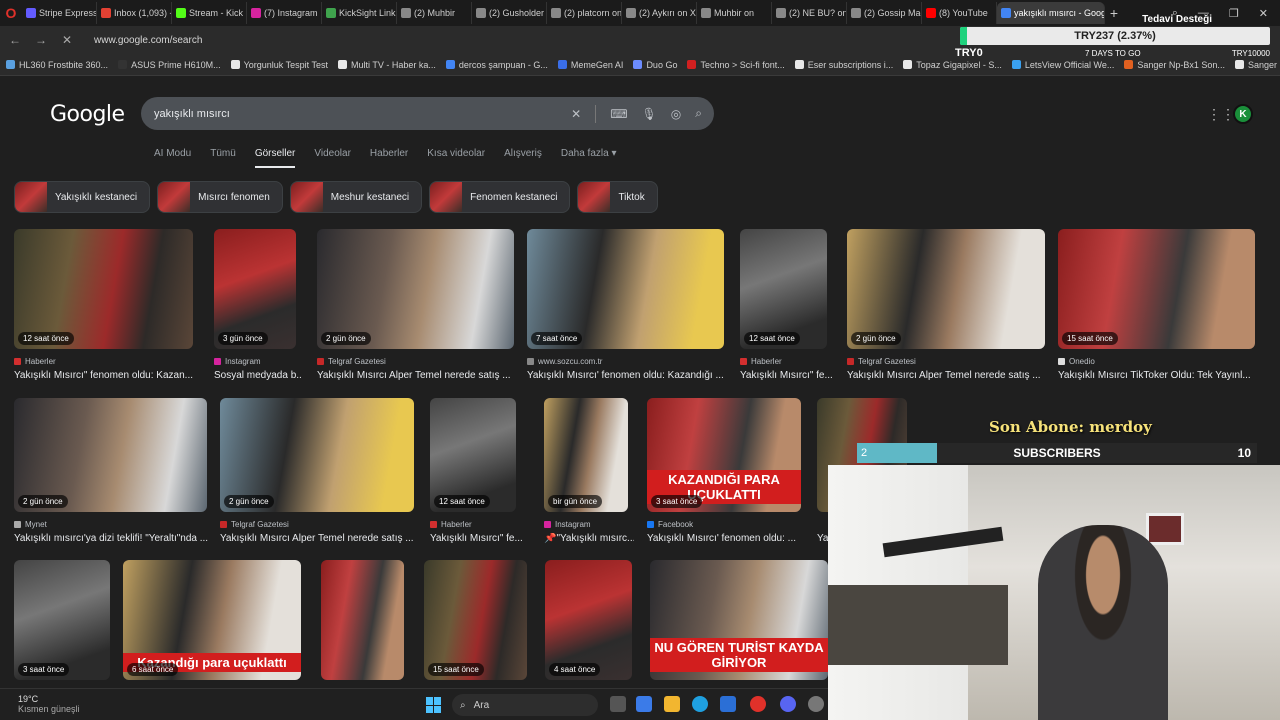 Image resolution: width=1280 pixels, height=720 pixels. Describe the element at coordinates (809, 13) in the screenshot. I see `browser-tab: (2) NE BU? on` at that location.